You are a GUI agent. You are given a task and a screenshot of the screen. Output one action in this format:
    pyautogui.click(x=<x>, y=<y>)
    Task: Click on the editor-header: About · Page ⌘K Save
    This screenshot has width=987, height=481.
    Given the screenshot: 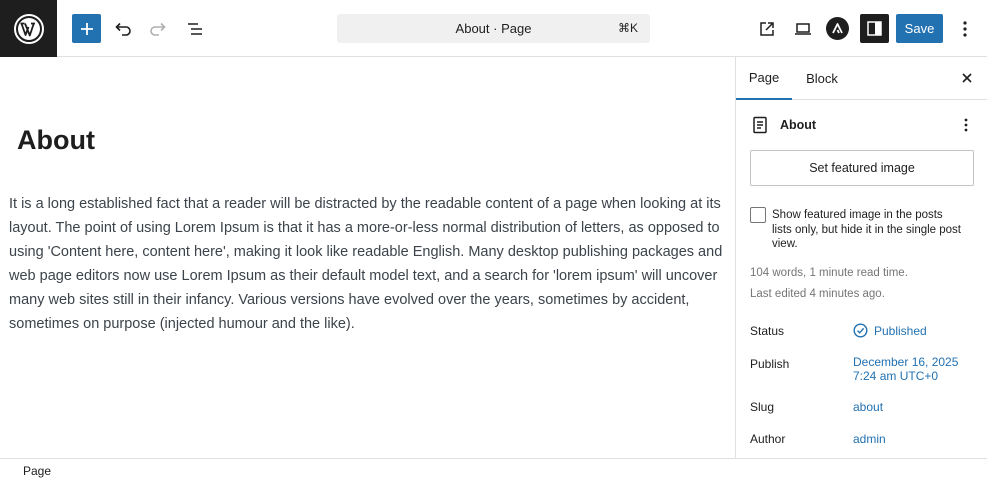 What is the action you would take?
    pyautogui.click(x=493, y=28)
    